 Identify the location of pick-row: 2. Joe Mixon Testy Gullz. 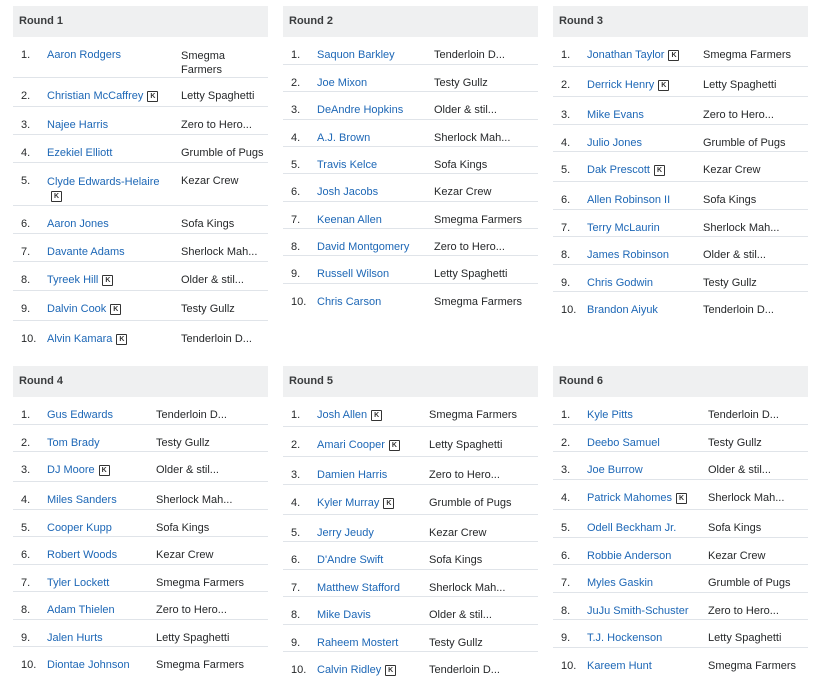
(410, 78).